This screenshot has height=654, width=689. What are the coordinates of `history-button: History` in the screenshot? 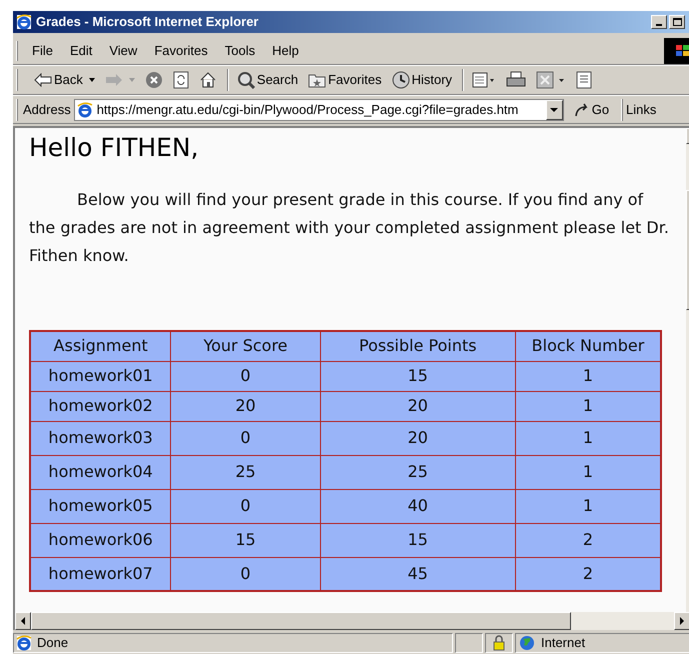 It's located at (422, 80).